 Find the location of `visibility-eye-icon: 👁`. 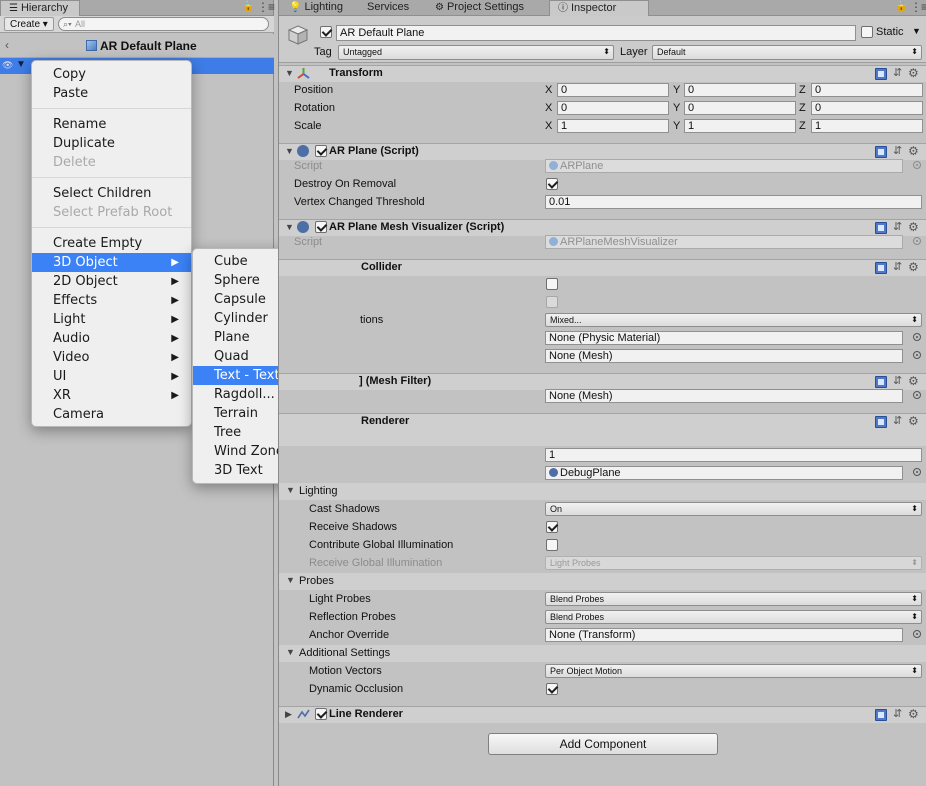

visibility-eye-icon: 👁 is located at coordinates (7, 65).